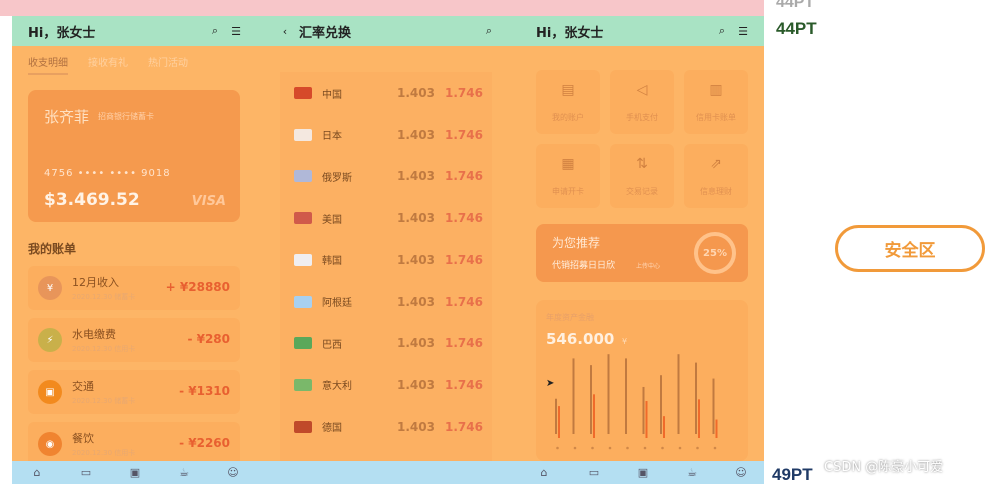 Image resolution: width=1008 pixels, height=484 pixels. I want to click on table-row: 韩国 1.403 1.746, so click(386, 260).